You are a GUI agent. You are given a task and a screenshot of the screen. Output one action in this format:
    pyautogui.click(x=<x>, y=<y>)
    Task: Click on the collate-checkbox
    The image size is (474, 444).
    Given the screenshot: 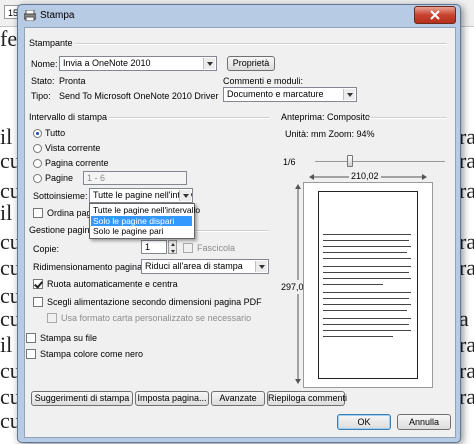 What is the action you would take?
    pyautogui.click(x=188, y=248)
    